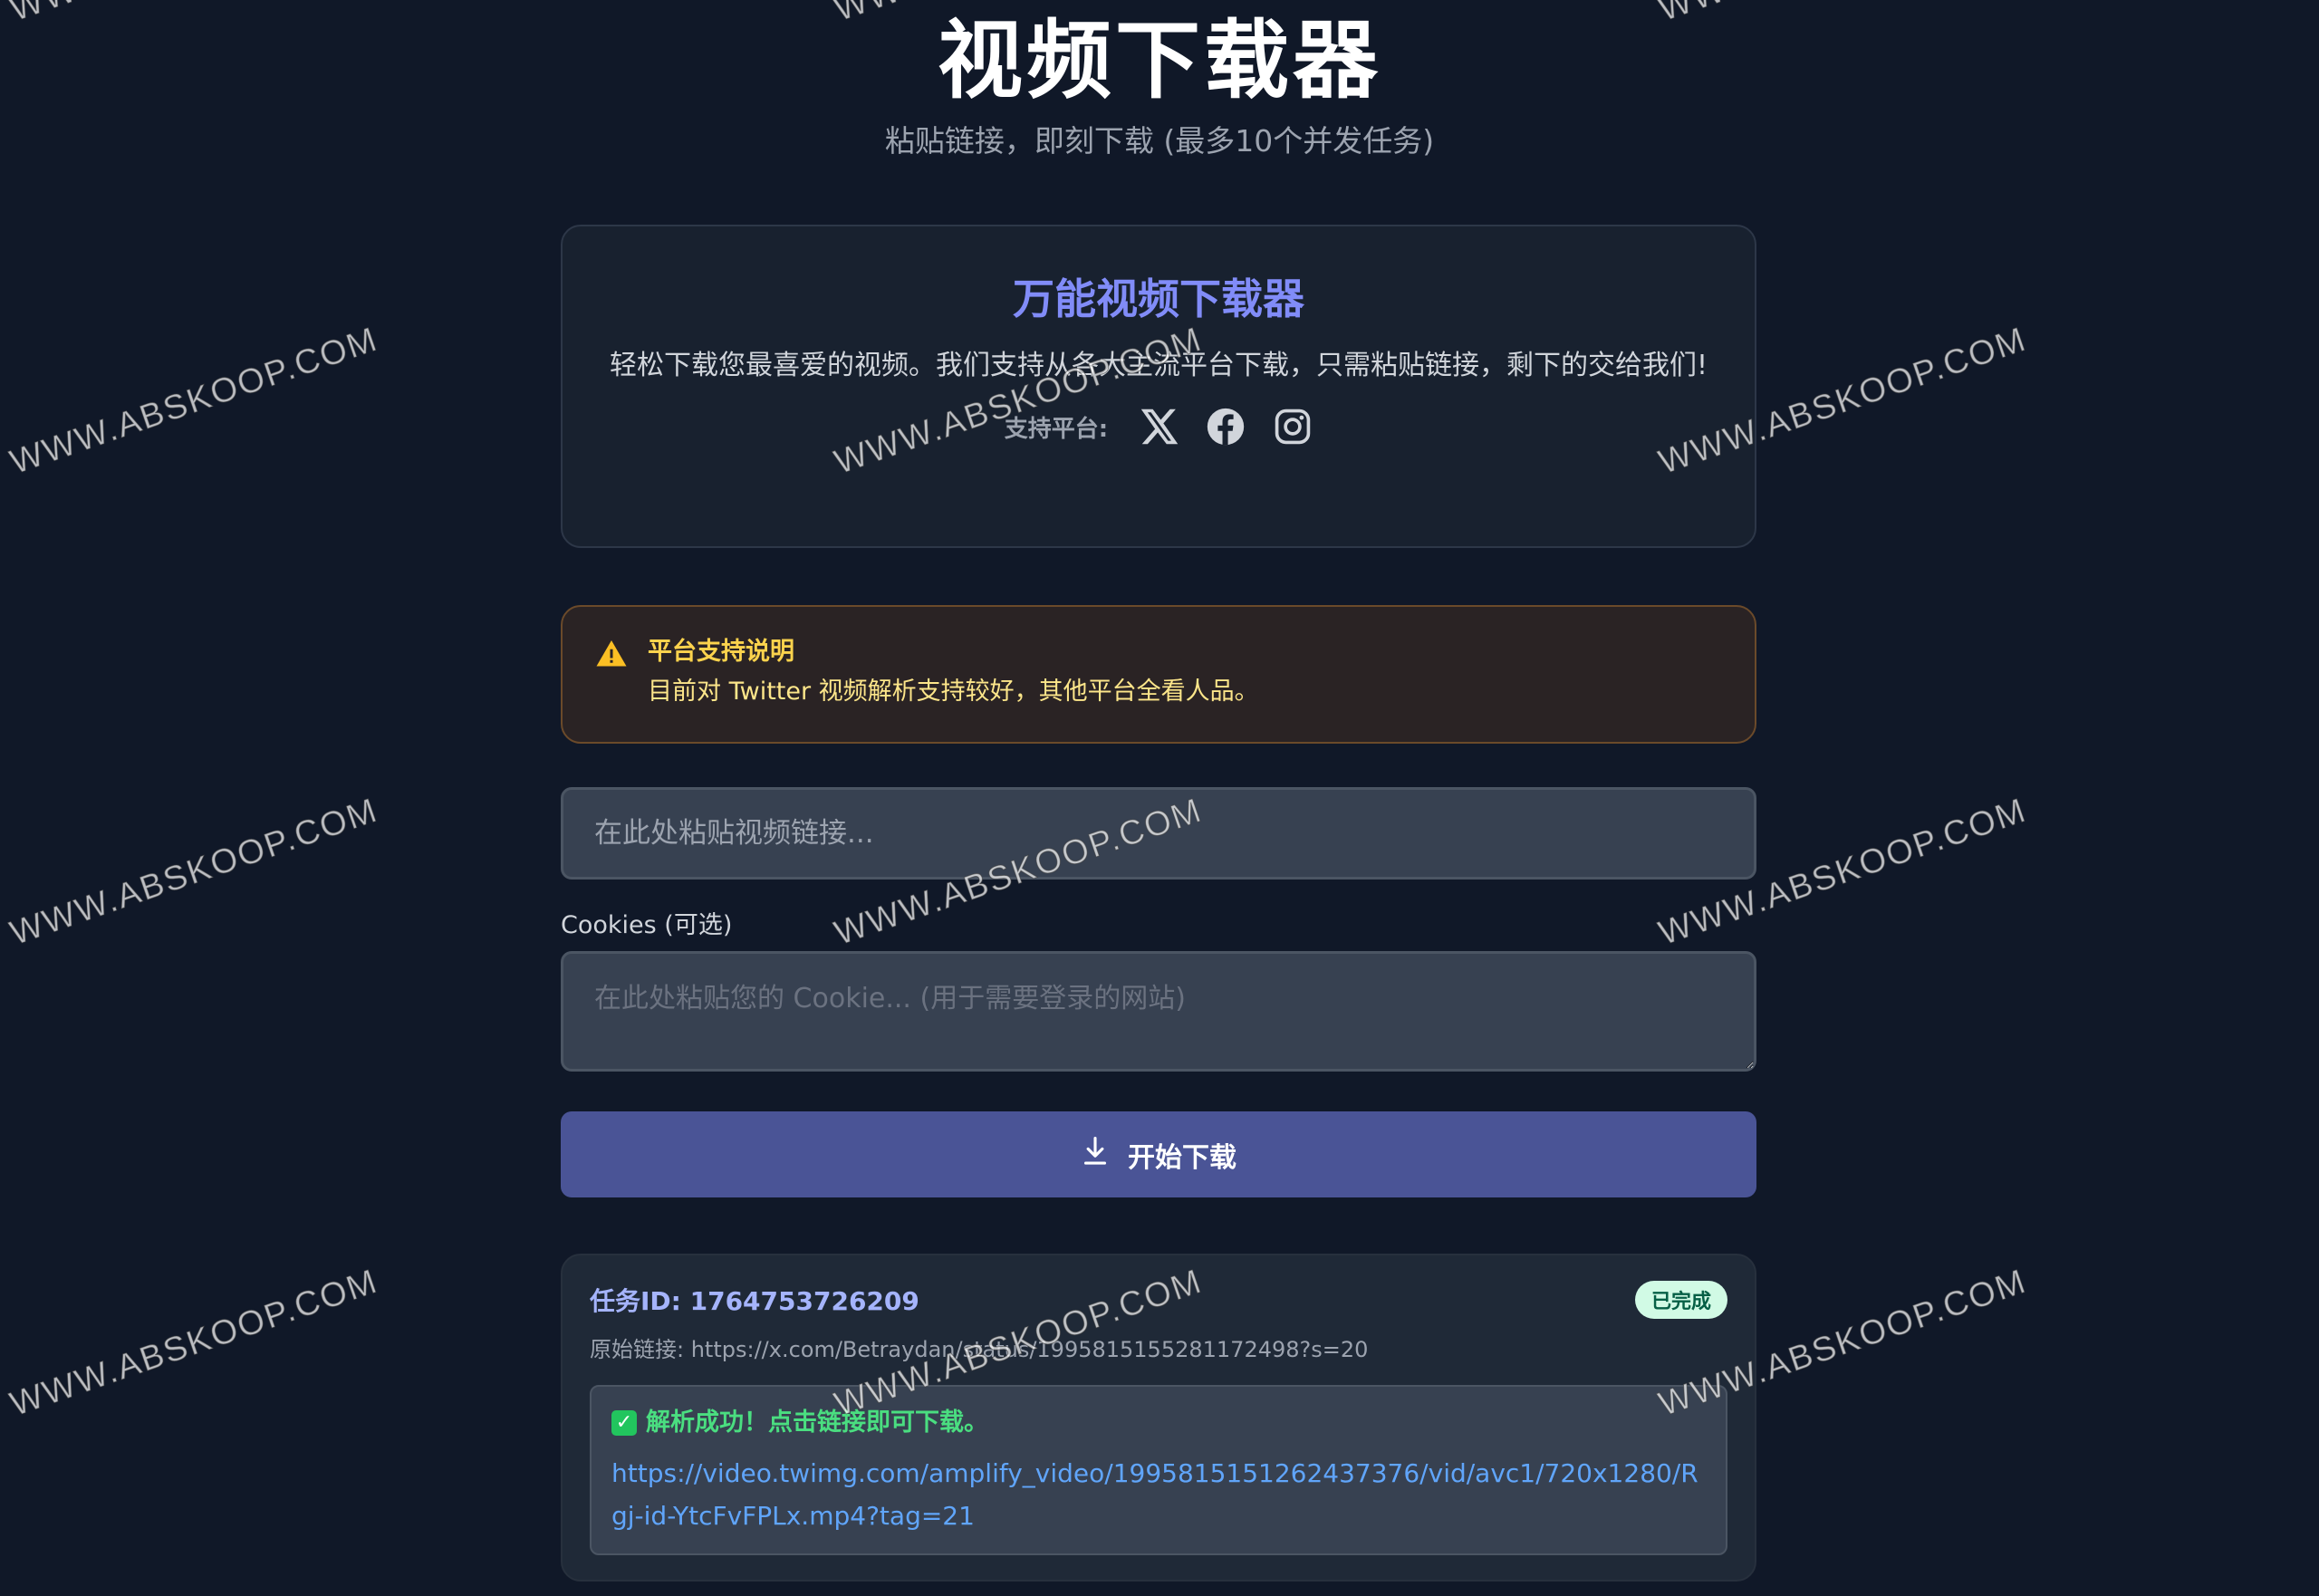 The height and width of the screenshot is (1596, 2319). What do you see at coordinates (1095, 1155) in the screenshot?
I see `download-icon` at bounding box center [1095, 1155].